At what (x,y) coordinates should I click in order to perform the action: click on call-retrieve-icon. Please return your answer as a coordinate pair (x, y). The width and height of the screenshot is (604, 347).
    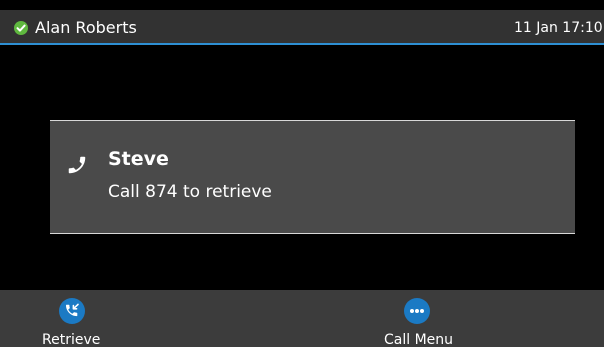
    Looking at the image, I should click on (72, 311).